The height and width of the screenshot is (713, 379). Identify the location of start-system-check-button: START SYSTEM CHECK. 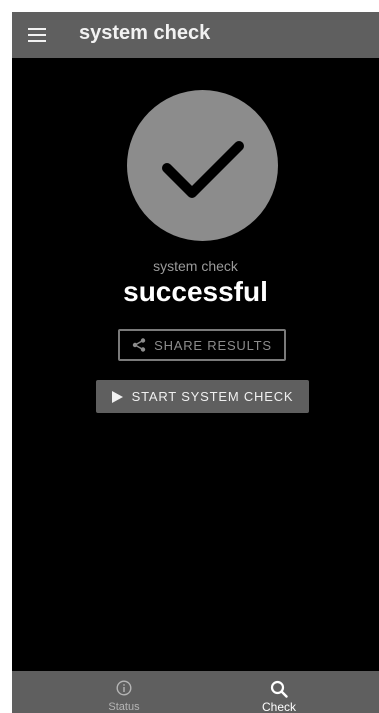
(202, 396).